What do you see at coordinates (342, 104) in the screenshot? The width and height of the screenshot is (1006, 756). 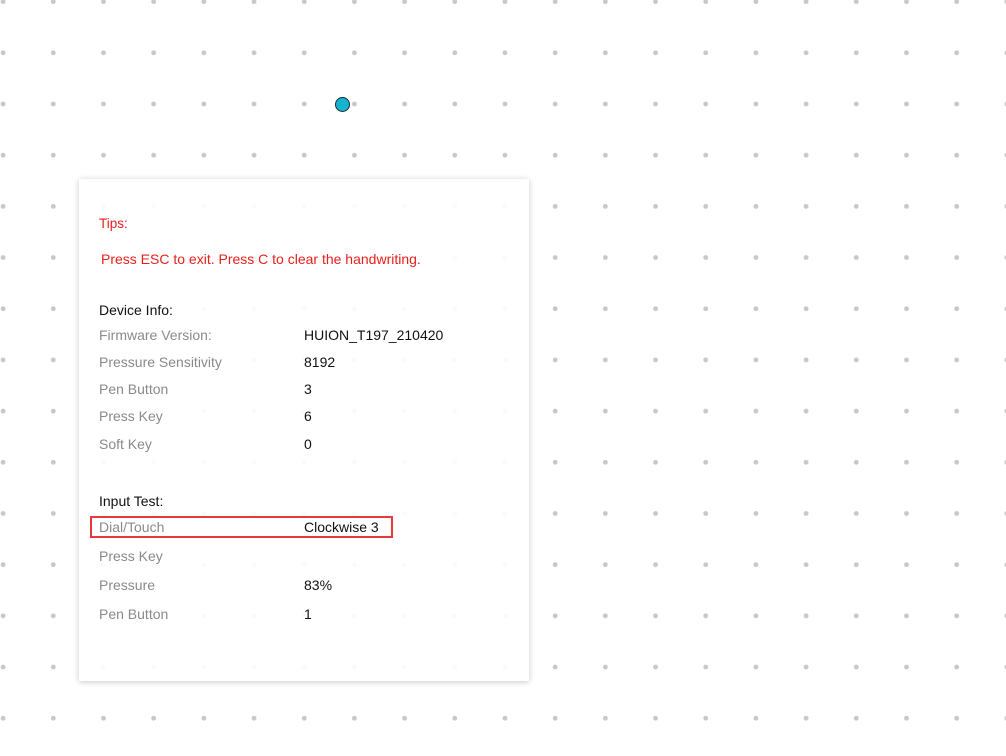 I see `pen-cursor` at bounding box center [342, 104].